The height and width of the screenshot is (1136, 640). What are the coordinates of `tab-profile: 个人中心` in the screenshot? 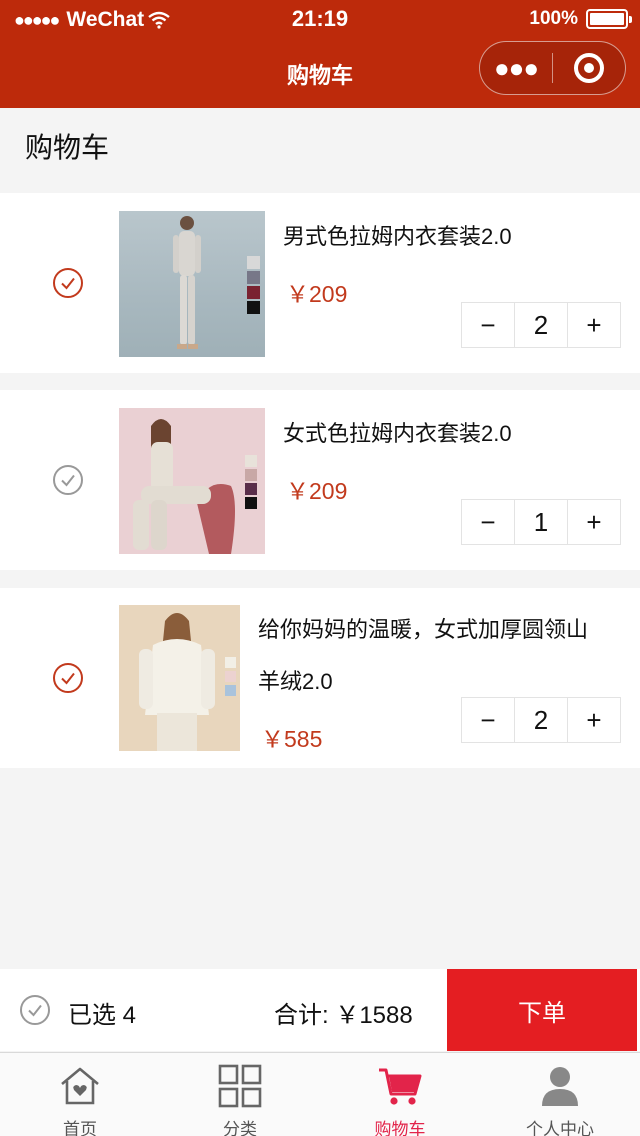 It's located at (560, 1094).